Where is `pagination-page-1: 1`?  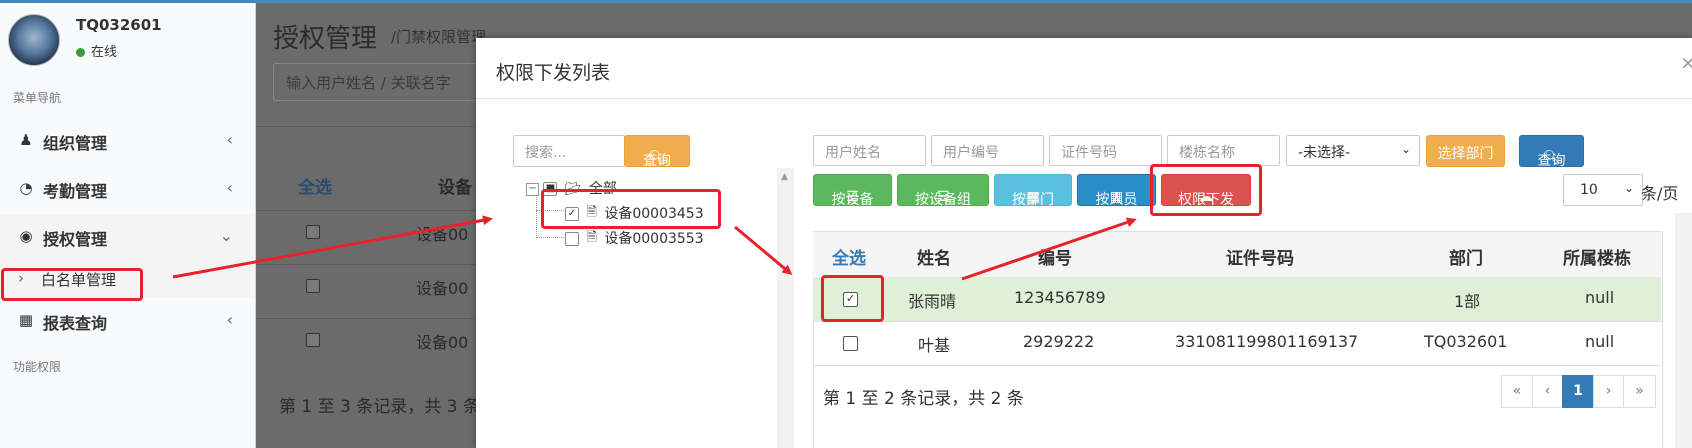 pagination-page-1: 1 is located at coordinates (1578, 391).